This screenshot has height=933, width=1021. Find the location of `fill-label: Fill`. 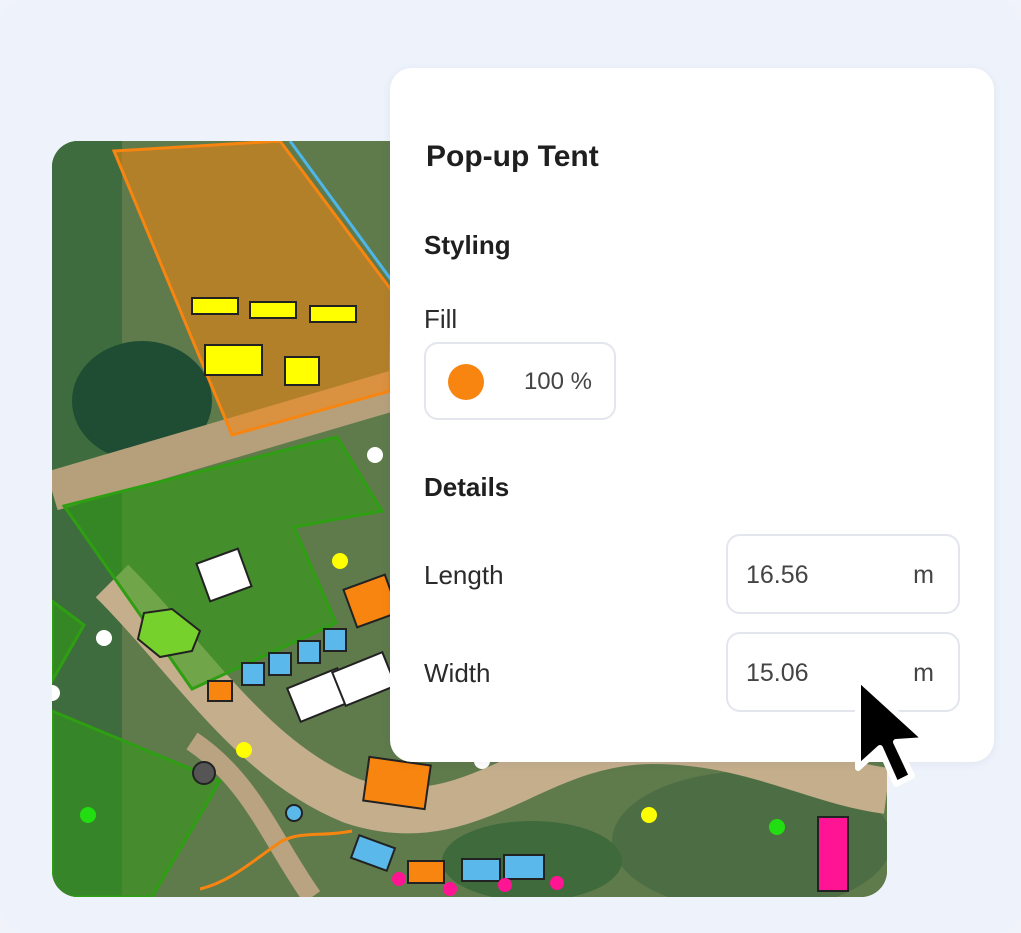

fill-label: Fill is located at coordinates (441, 319).